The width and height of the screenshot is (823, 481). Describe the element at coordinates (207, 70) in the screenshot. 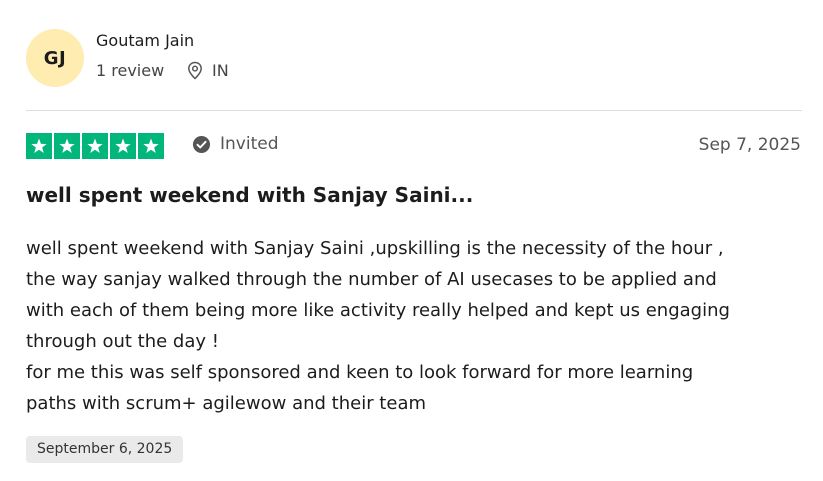

I see `reviewer-location: IN` at that location.